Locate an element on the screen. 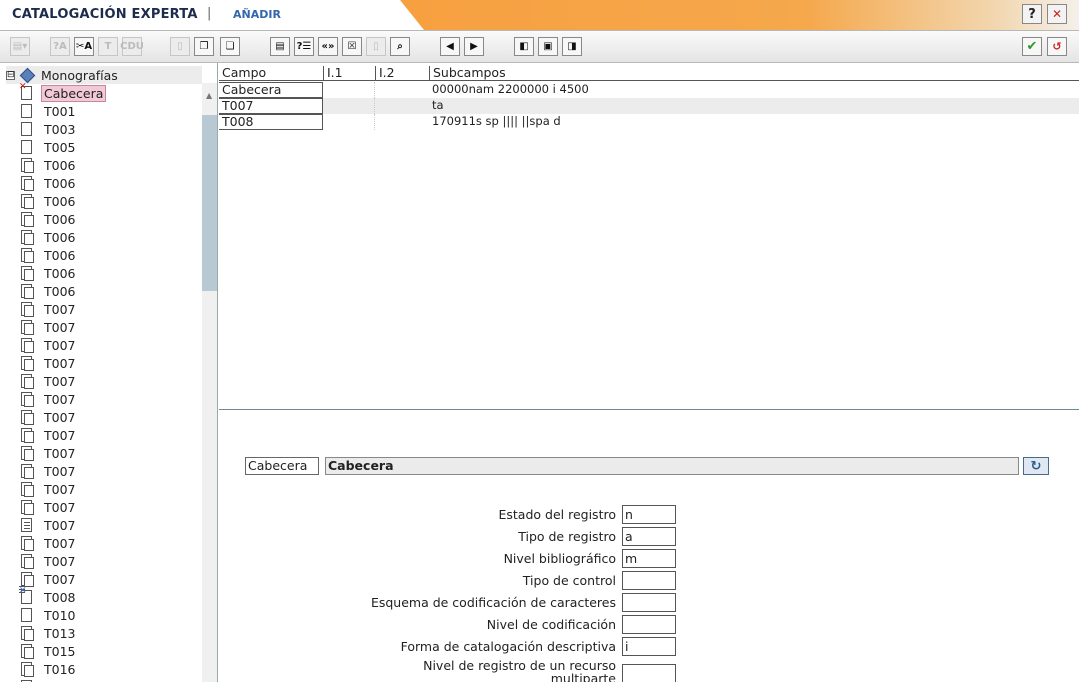 The image size is (1079, 682). cell-campo: Cabecera is located at coordinates (271, 90).